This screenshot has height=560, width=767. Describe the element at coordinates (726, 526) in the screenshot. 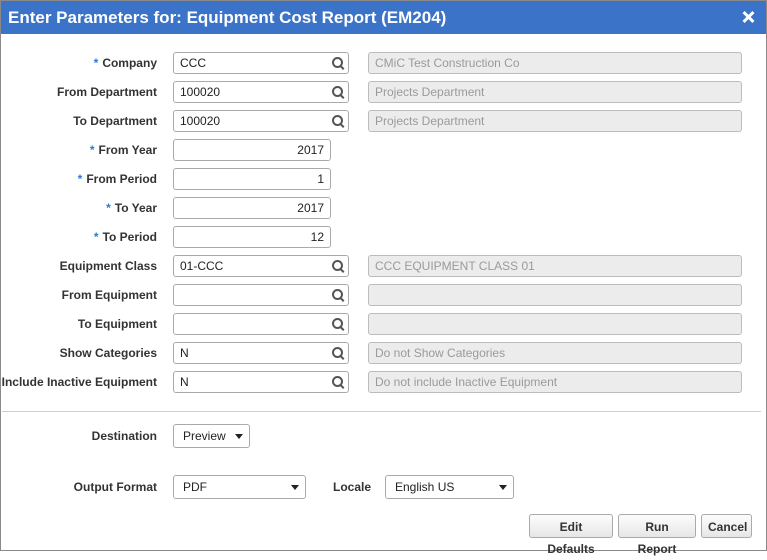

I see `cancel-button: Cancel` at that location.